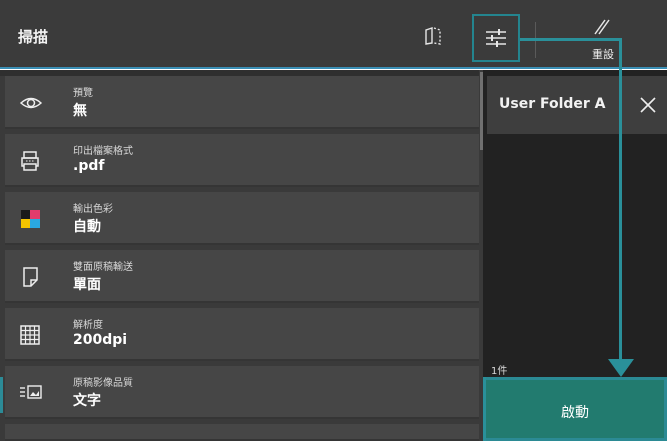 The height and width of the screenshot is (441, 667). I want to click on setting-duplex: 雙面原稿輸送 單面, so click(242, 276).